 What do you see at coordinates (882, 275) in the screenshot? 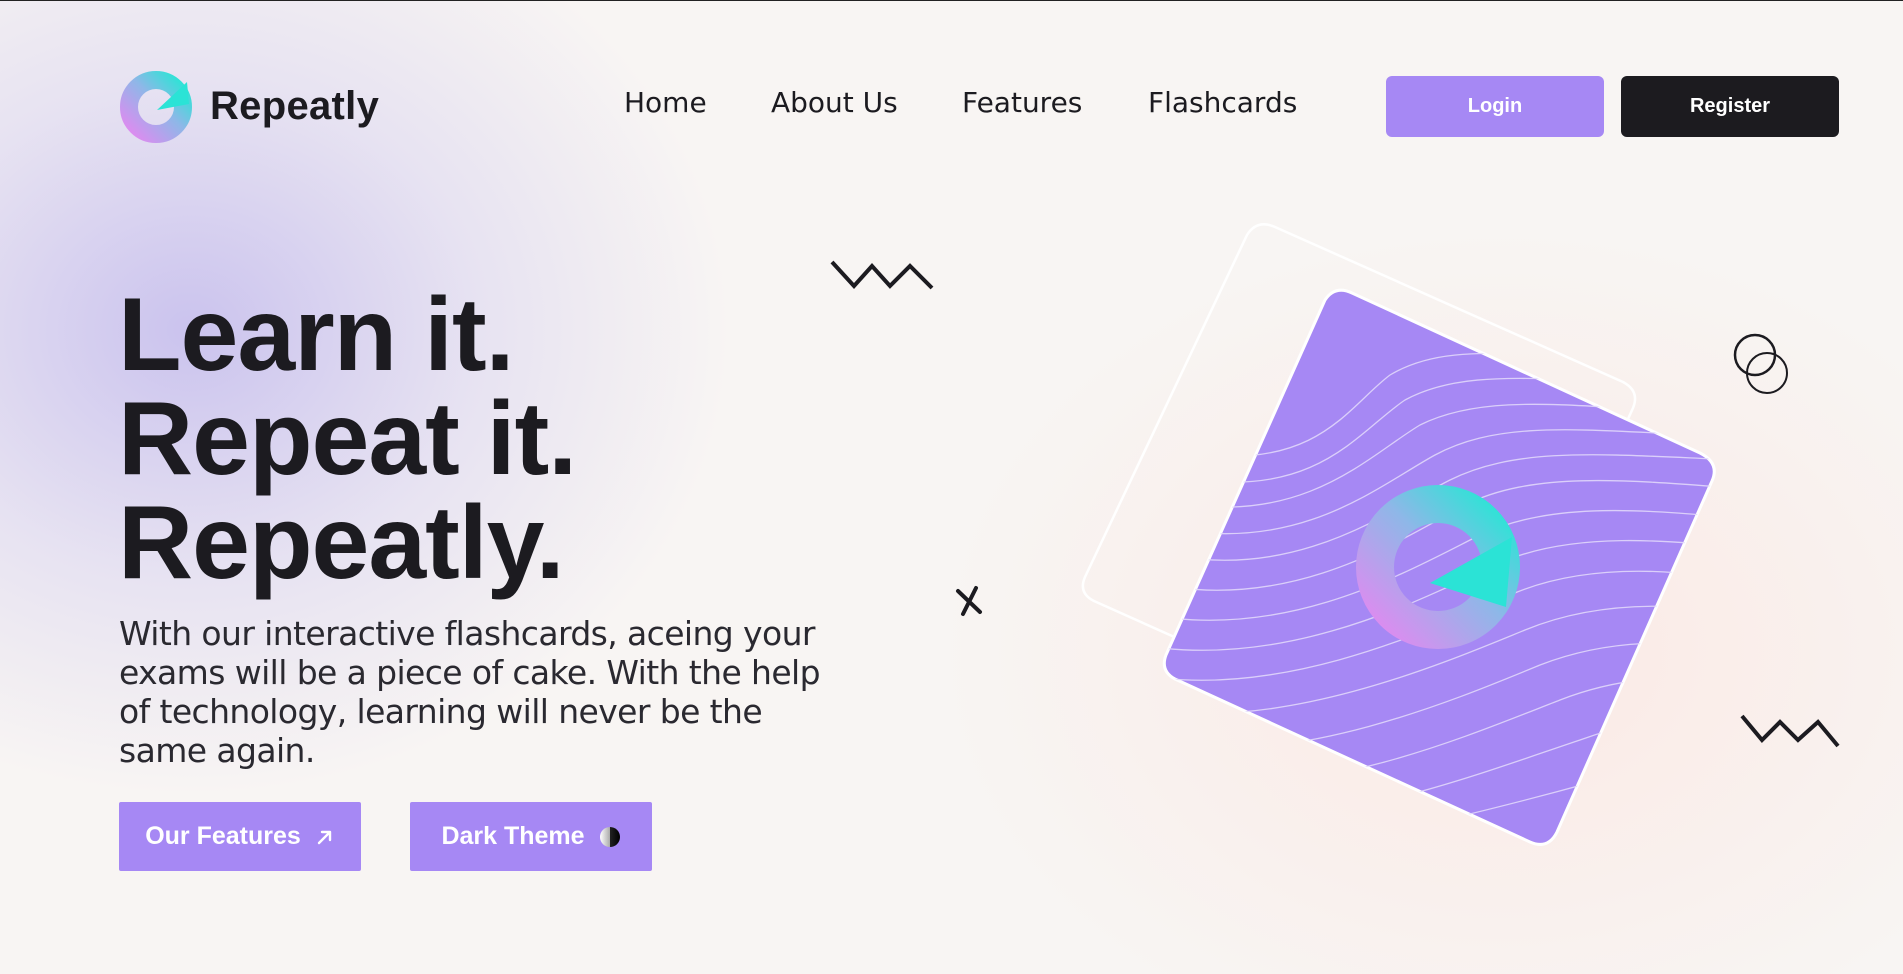
I see `zigzag-decoration-icon` at bounding box center [882, 275].